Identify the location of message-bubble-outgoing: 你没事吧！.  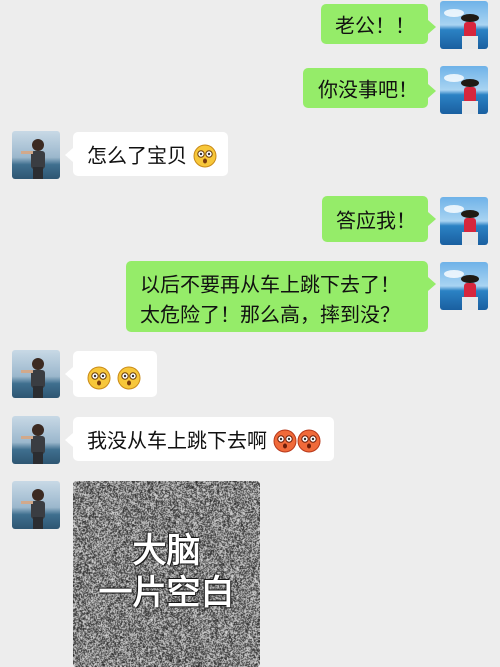
(369, 88).